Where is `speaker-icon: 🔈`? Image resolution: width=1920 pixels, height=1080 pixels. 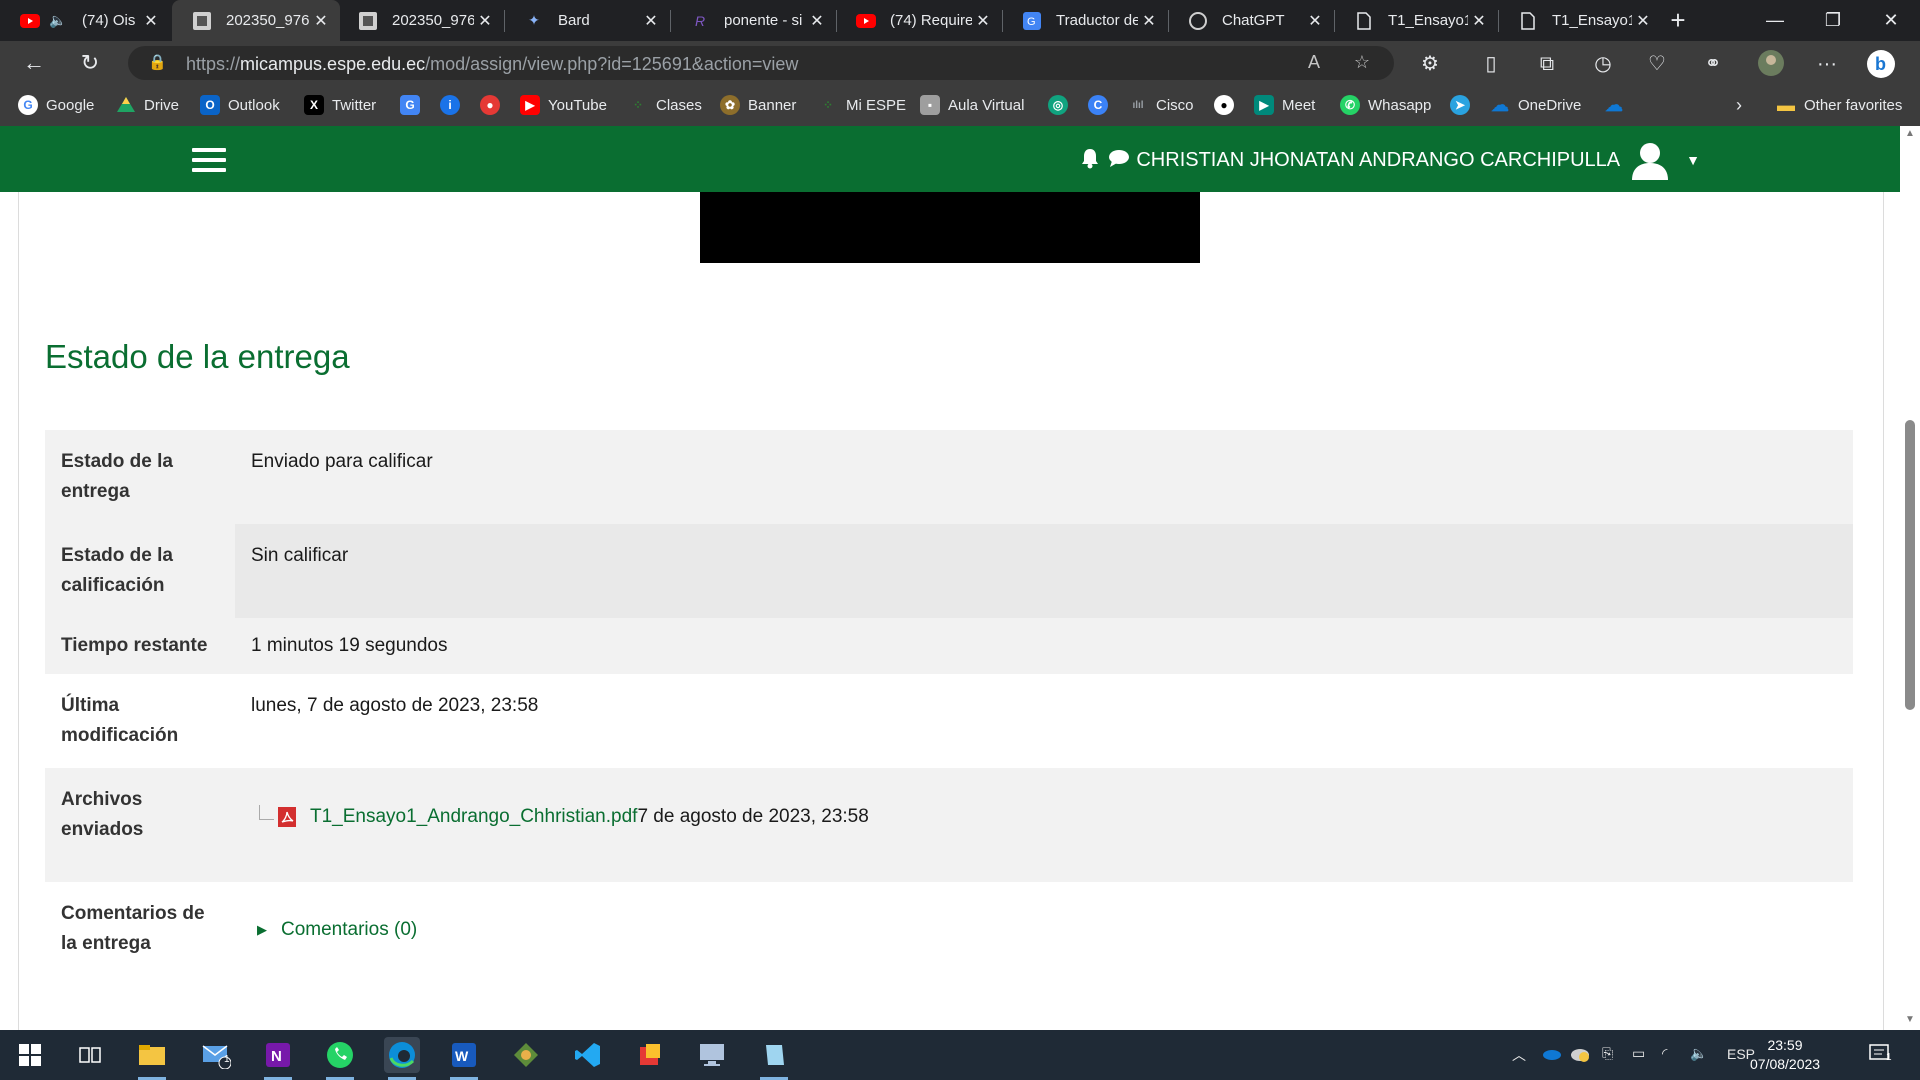 speaker-icon: 🔈 is located at coordinates (58, 21).